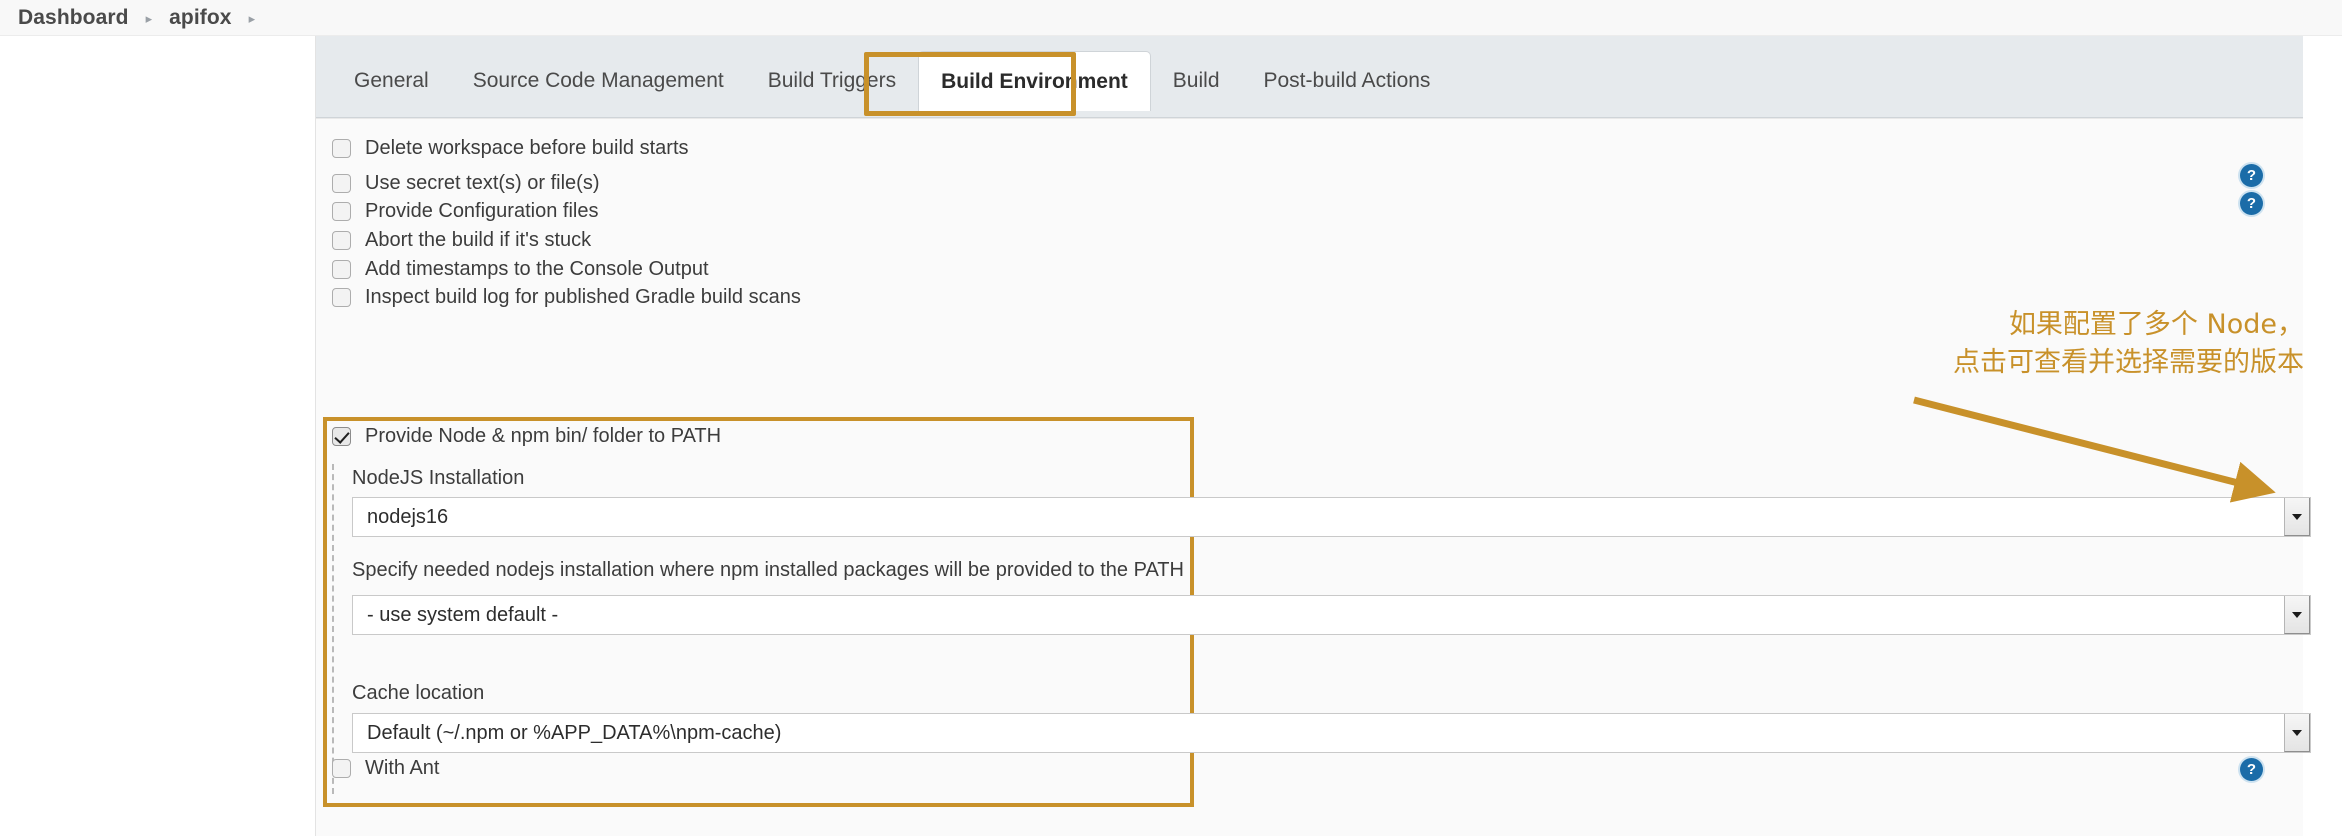 The image size is (2342, 836). Describe the element at coordinates (341, 148) in the screenshot. I see `checkbox-delete-workspace` at that location.